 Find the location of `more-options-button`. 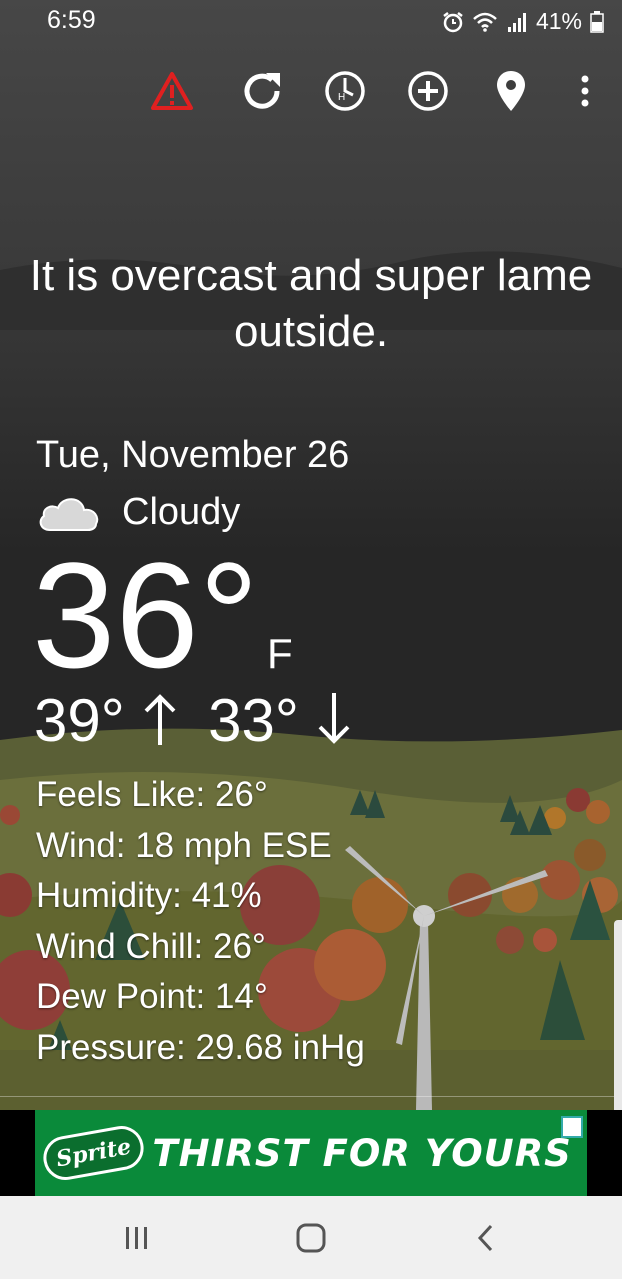

more-options-button is located at coordinates (585, 91).